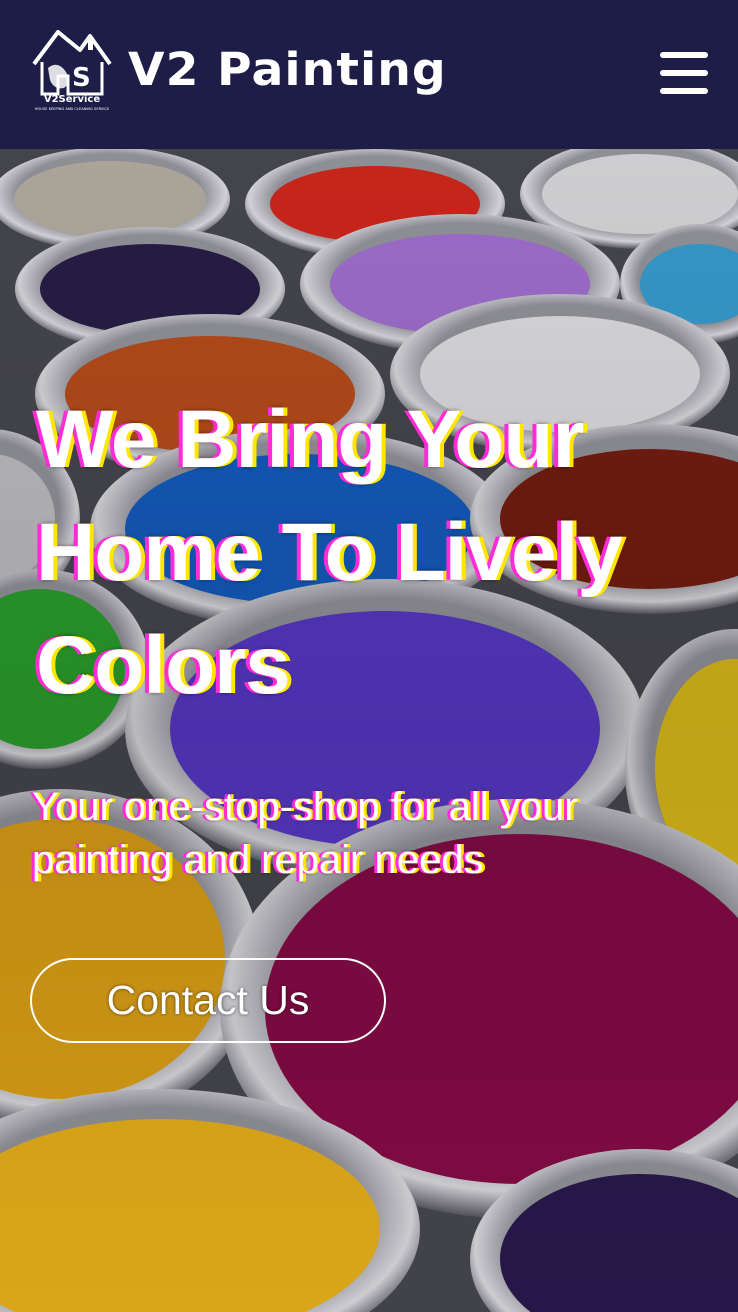 The image size is (738, 1312). What do you see at coordinates (72, 99) in the screenshot?
I see `svg-text: V2Service` at bounding box center [72, 99].